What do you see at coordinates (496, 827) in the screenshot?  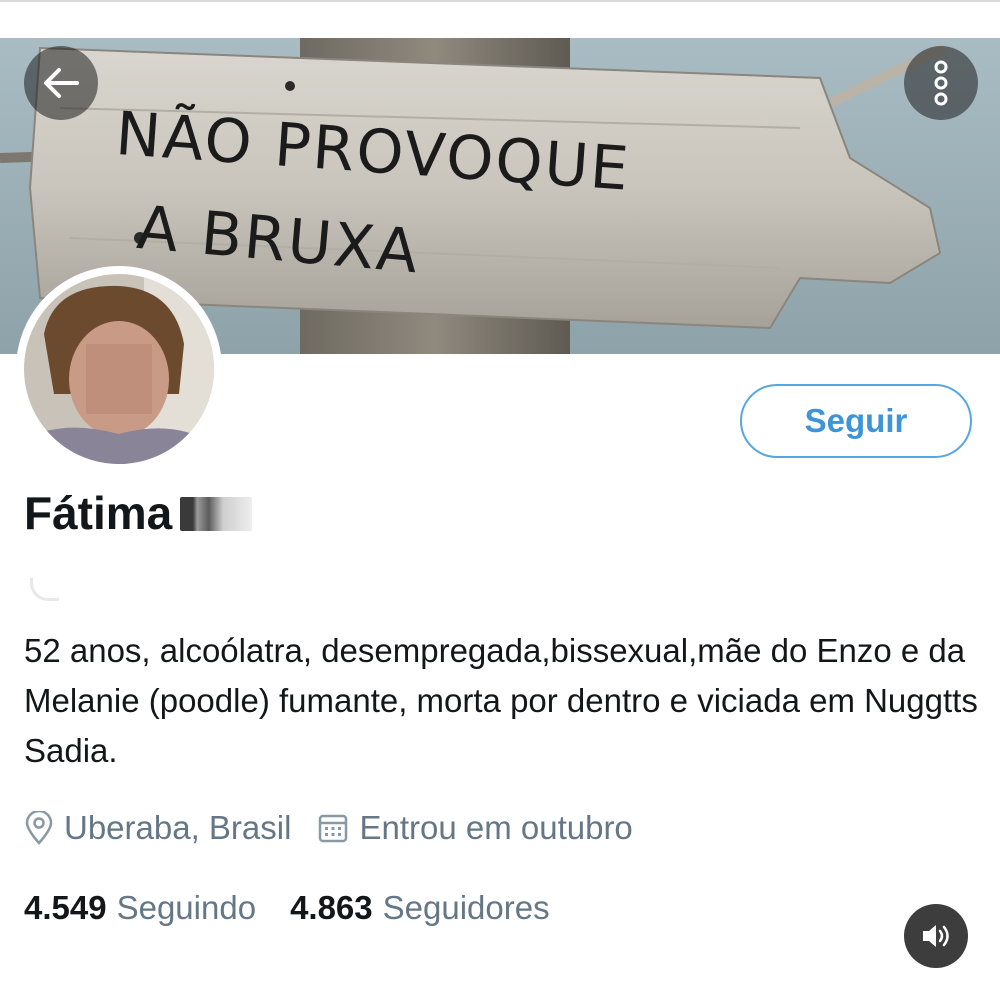 I see `joined-text: Entrou em outubro` at bounding box center [496, 827].